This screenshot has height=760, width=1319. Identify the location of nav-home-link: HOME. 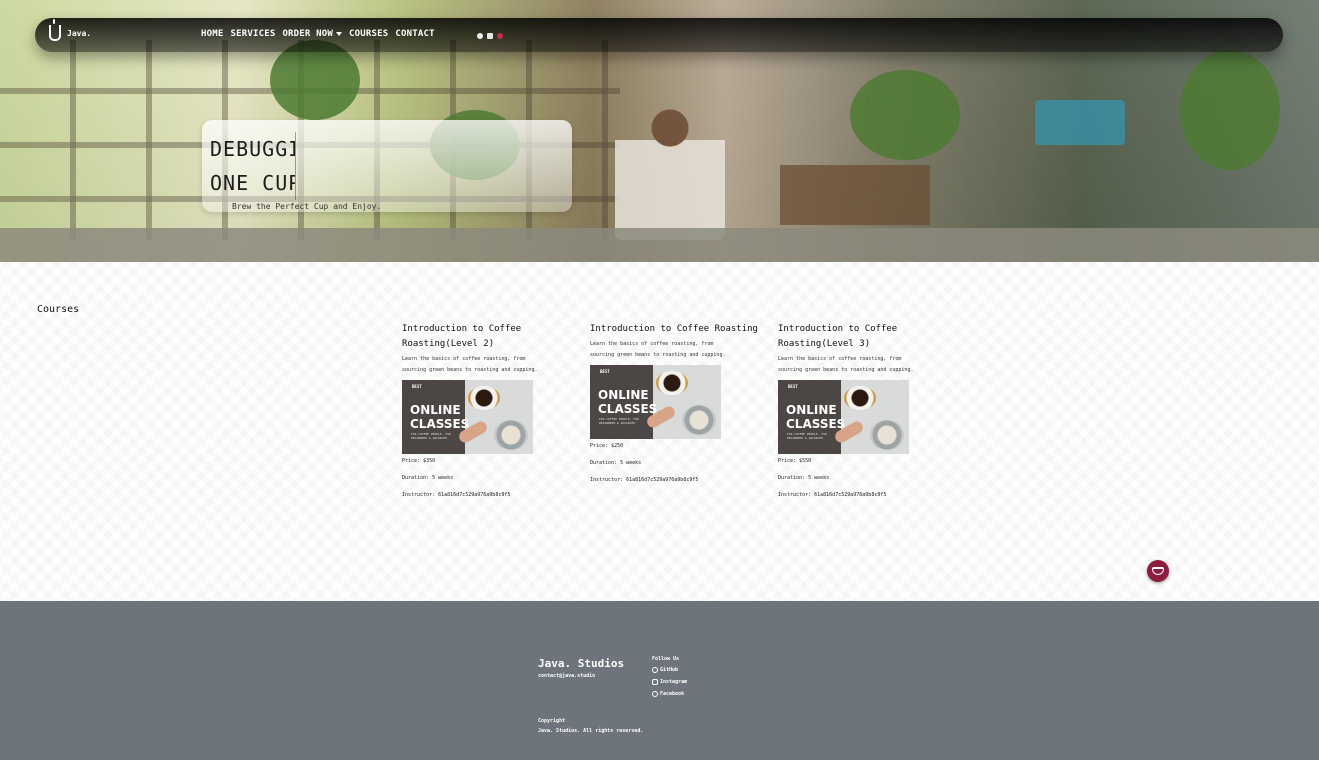
(212, 34).